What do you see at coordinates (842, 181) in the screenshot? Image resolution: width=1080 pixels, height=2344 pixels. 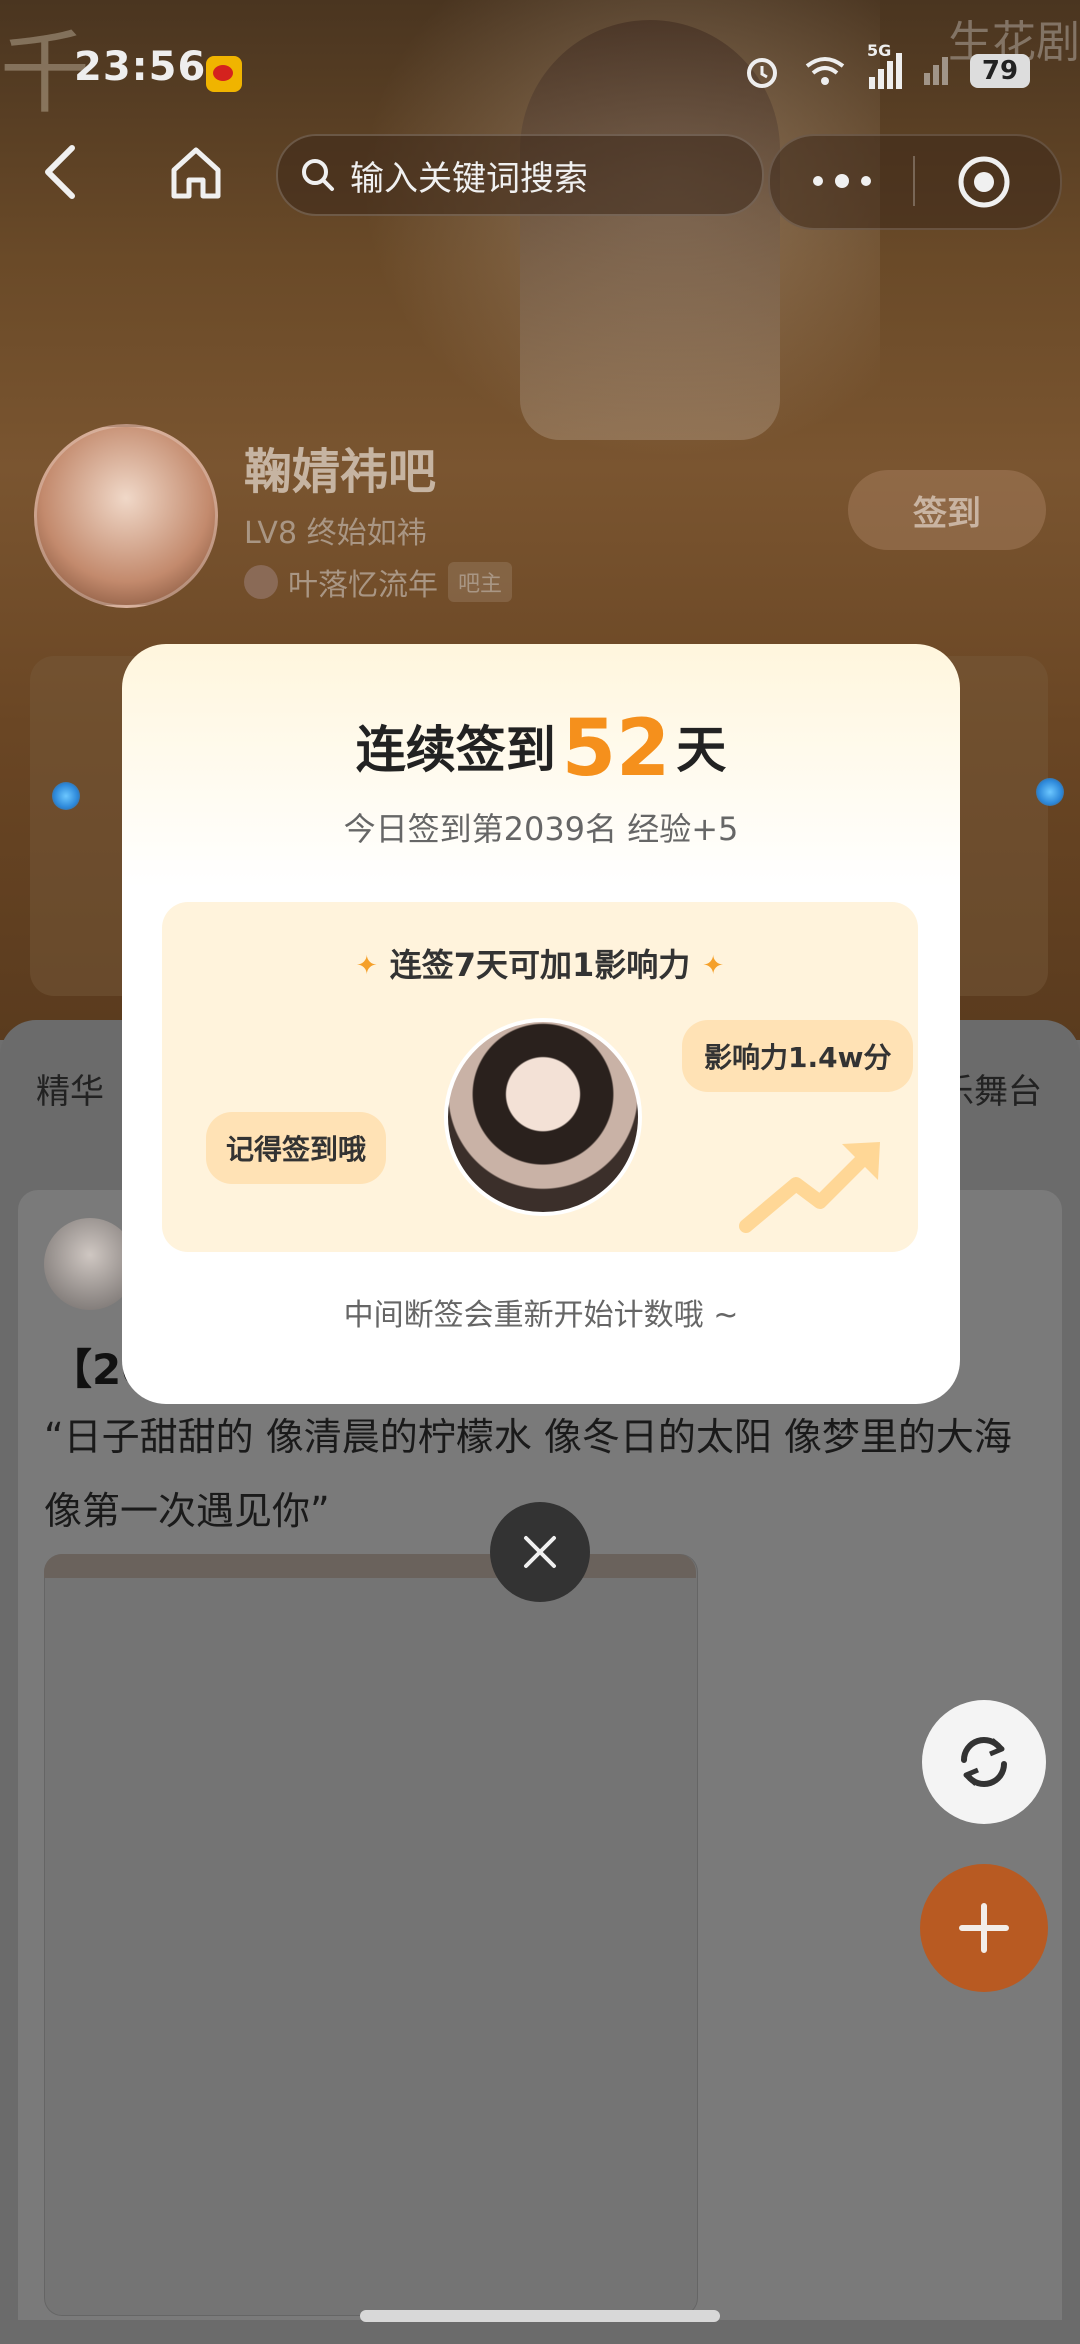 I see `more-options-icon` at bounding box center [842, 181].